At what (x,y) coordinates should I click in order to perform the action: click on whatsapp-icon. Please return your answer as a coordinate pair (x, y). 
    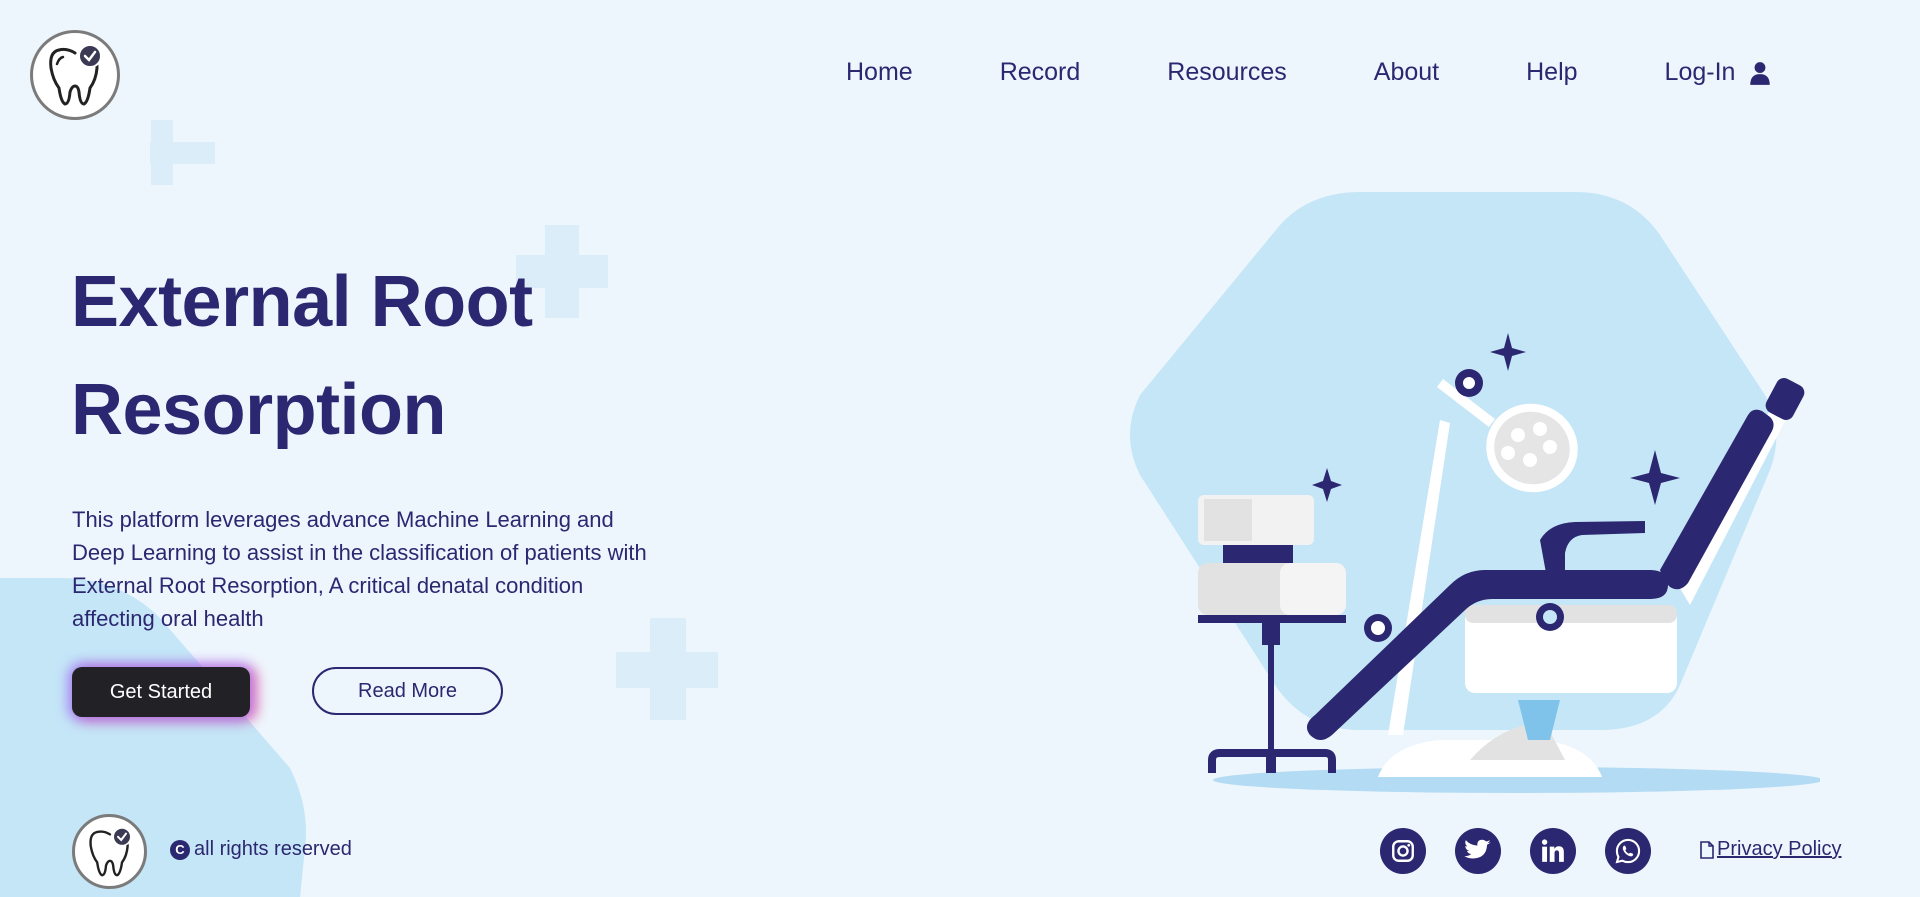
    Looking at the image, I should click on (1628, 851).